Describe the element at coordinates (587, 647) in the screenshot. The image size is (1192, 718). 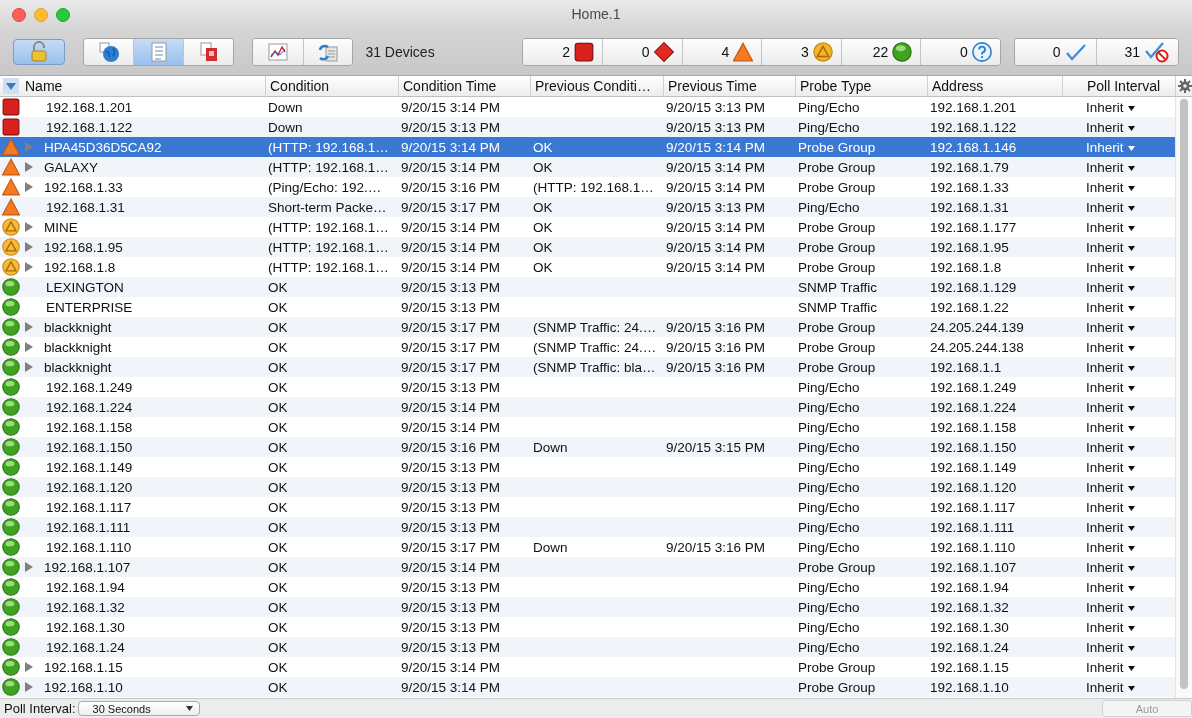
I see `table-row: 192.168.1.24 OK 9/20/15 3:13 PM Ping/Echo 192.168.1.24 Inherit` at that location.